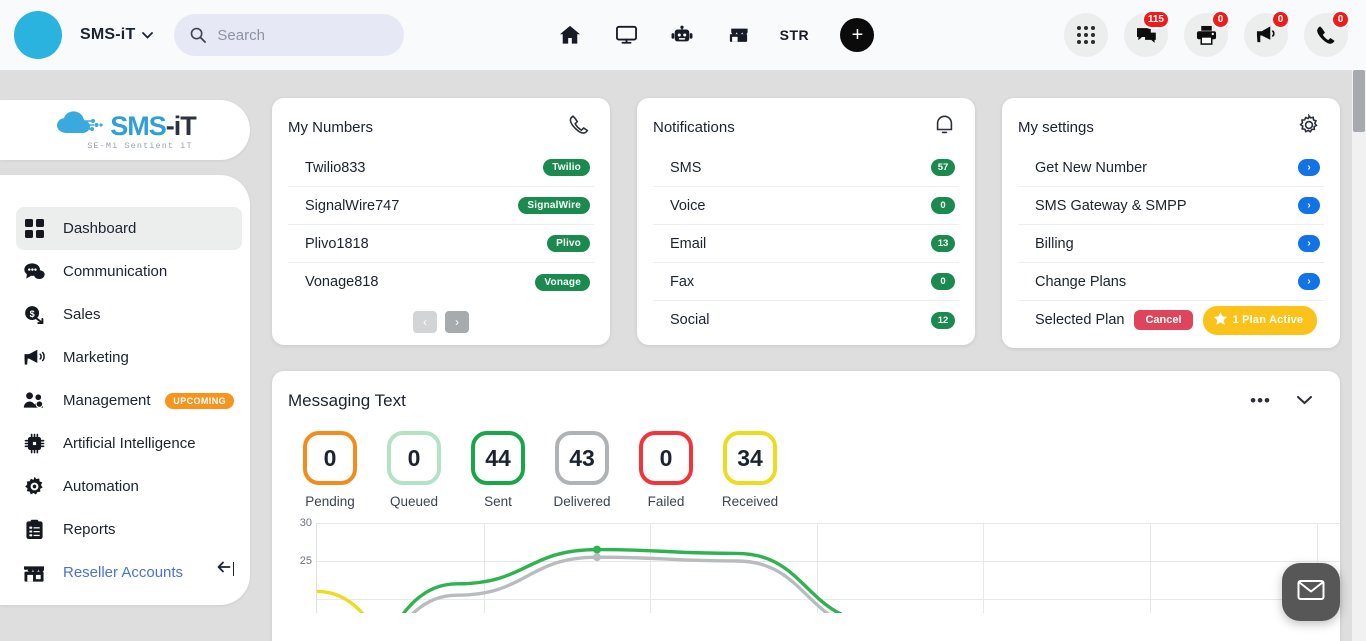  What do you see at coordinates (566, 167) in the screenshot?
I see `provider-tag: Twilio` at bounding box center [566, 167].